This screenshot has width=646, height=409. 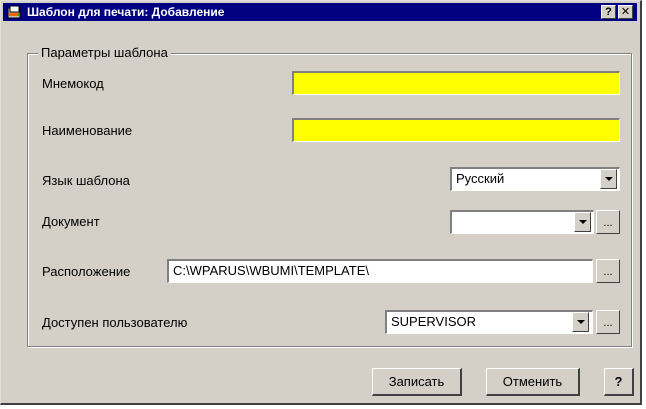 What do you see at coordinates (73, 83) in the screenshot?
I see `mnemocode-label: Мнемокод` at bounding box center [73, 83].